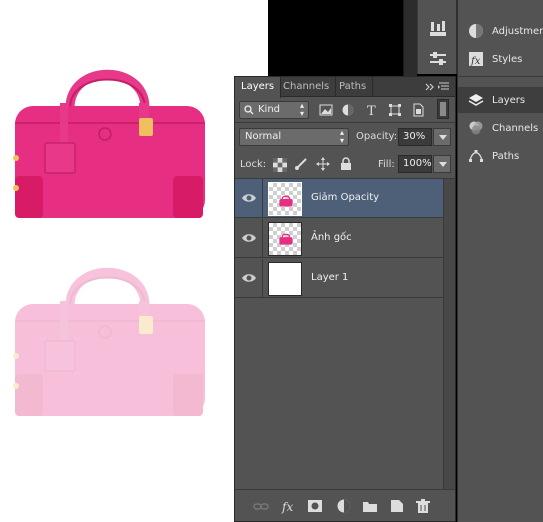  Describe the element at coordinates (509, 100) in the screenshot. I see `dock-label-layers: Layers` at that location.